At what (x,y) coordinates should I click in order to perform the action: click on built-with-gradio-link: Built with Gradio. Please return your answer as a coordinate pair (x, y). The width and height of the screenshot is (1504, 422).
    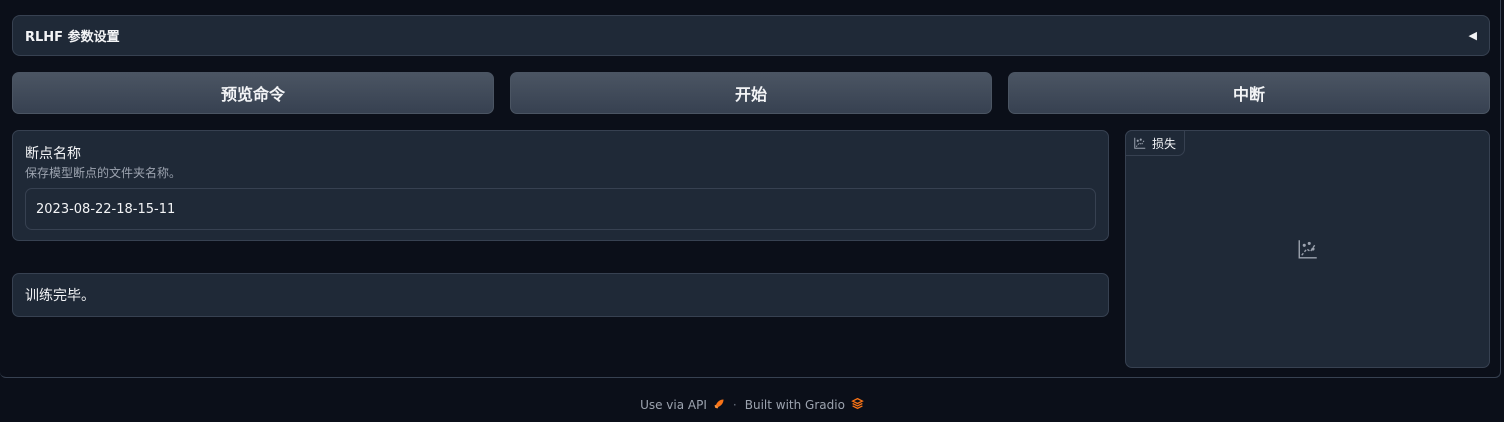
    Looking at the image, I should click on (804, 405).